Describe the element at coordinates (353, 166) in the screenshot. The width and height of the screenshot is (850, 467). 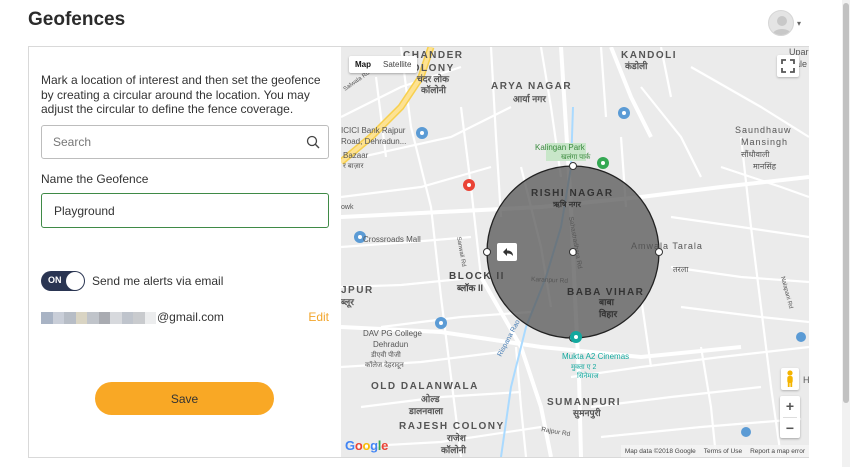
I see `map-label: र बाज़ार` at that location.